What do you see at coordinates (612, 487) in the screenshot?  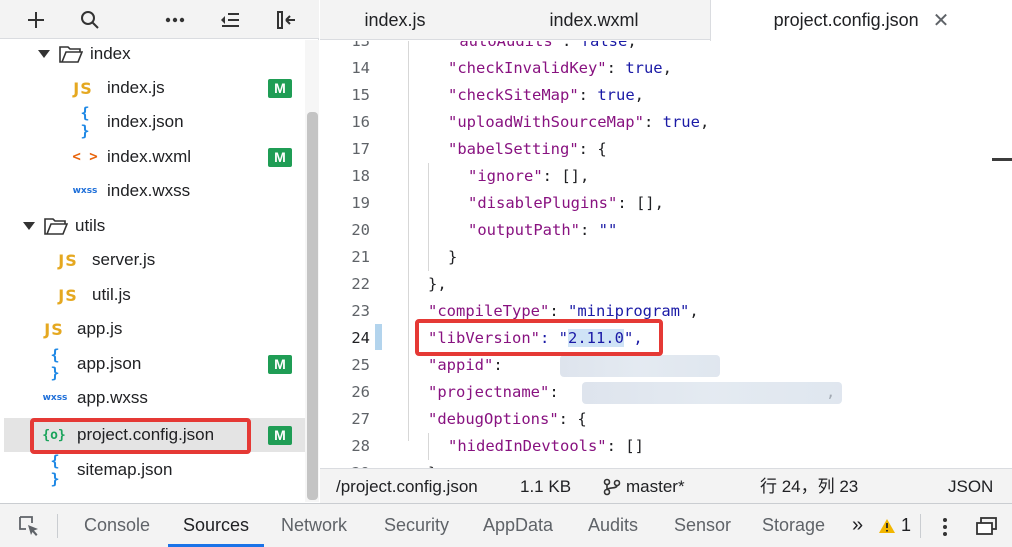 I see `git-branch-icon` at bounding box center [612, 487].